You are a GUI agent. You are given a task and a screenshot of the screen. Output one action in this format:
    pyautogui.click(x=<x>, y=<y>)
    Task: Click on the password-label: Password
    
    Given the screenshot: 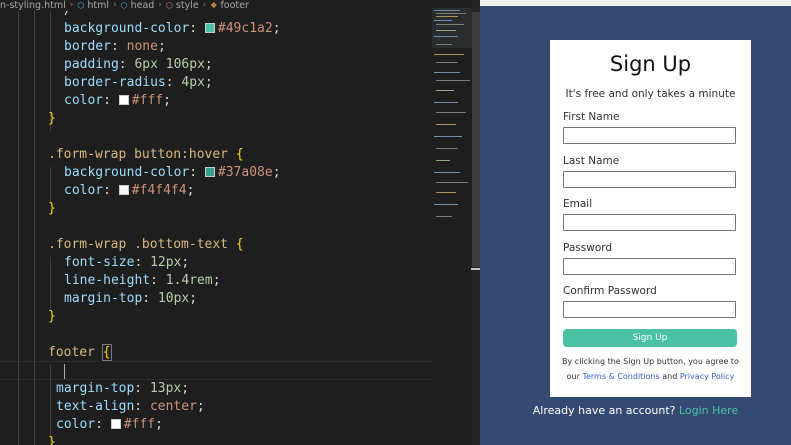 What is the action you would take?
    pyautogui.click(x=588, y=248)
    